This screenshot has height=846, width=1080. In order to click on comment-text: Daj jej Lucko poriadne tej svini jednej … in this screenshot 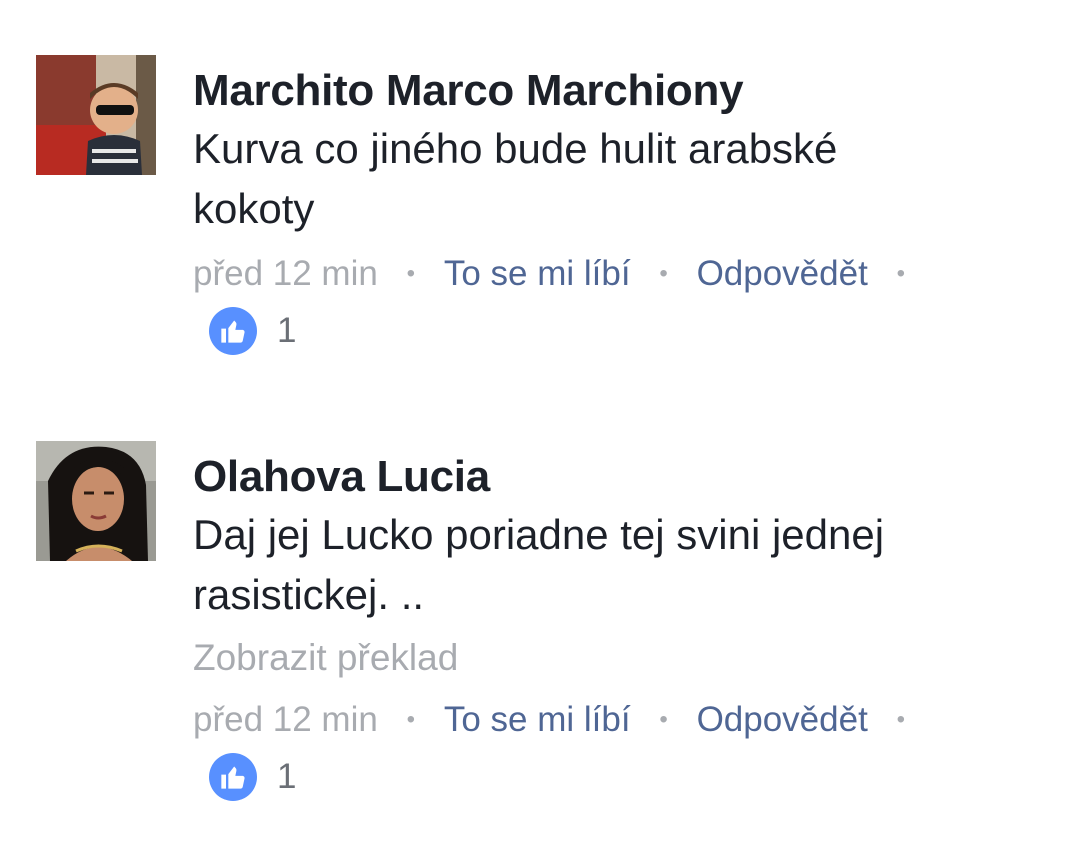, I will do `click(539, 564)`.